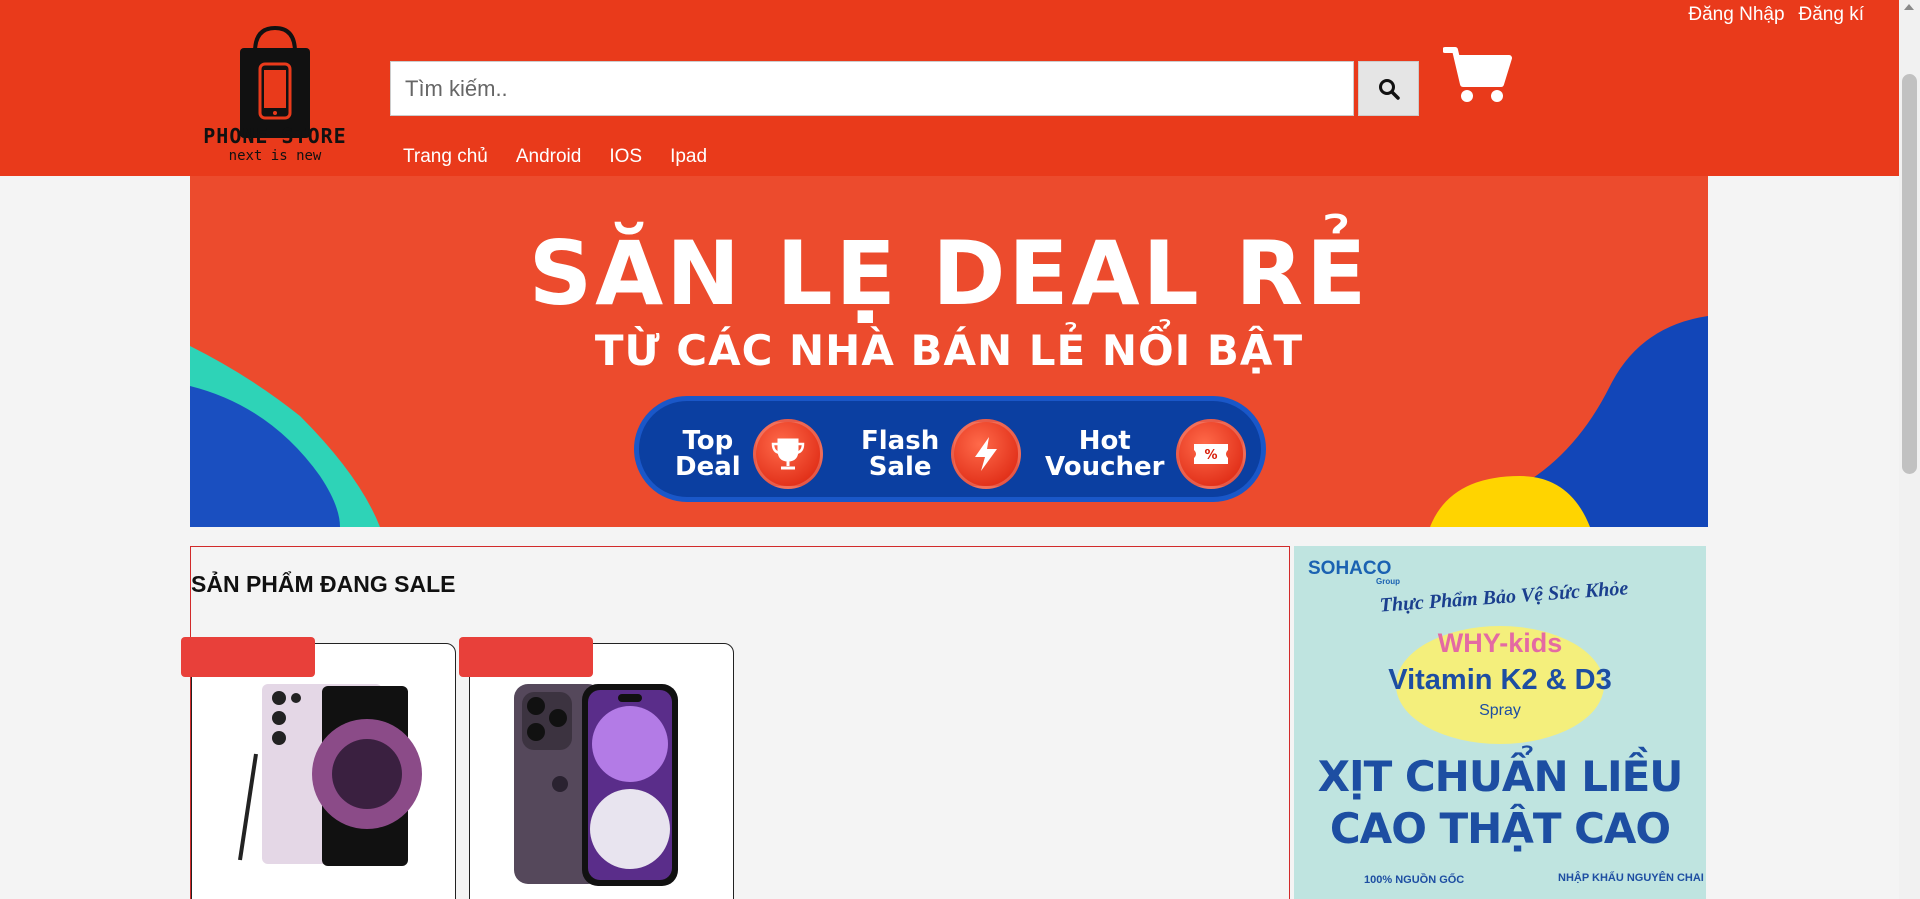 The height and width of the screenshot is (899, 1920). What do you see at coordinates (1500, 643) in the screenshot?
I see `ad-product-name: WHY-kids` at bounding box center [1500, 643].